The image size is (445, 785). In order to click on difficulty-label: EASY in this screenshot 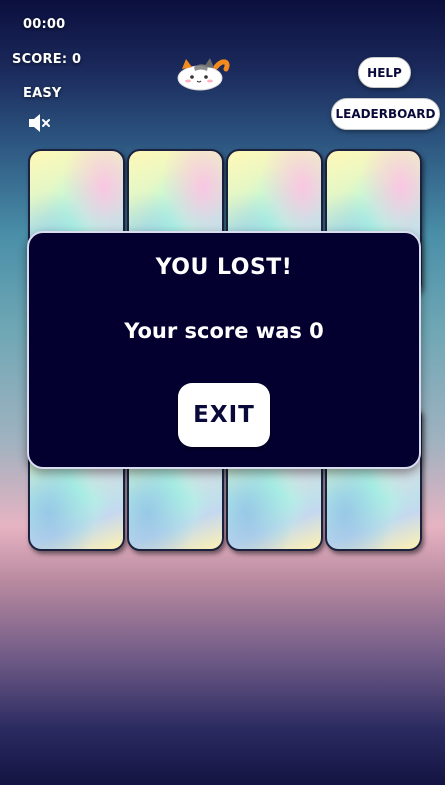, I will do `click(42, 93)`.